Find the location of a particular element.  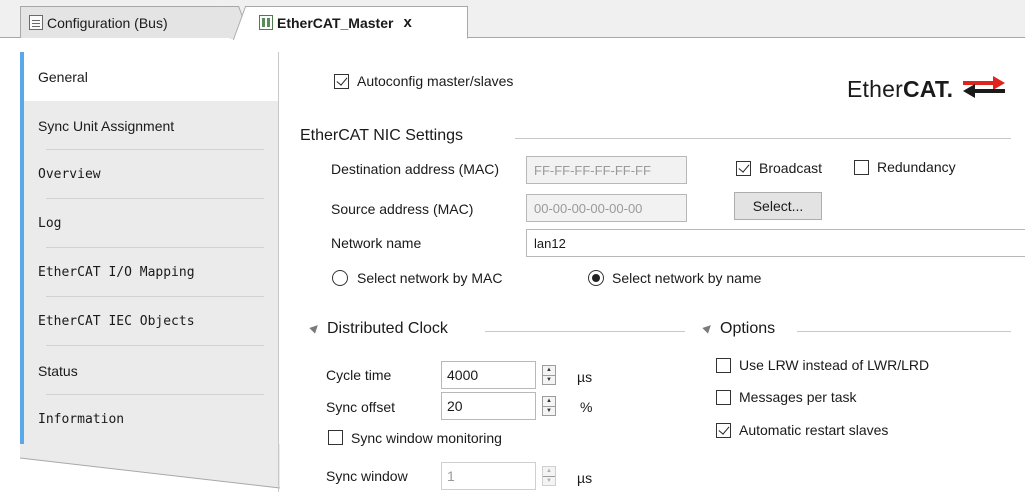

nav-item-label: Status is located at coordinates (58, 370).